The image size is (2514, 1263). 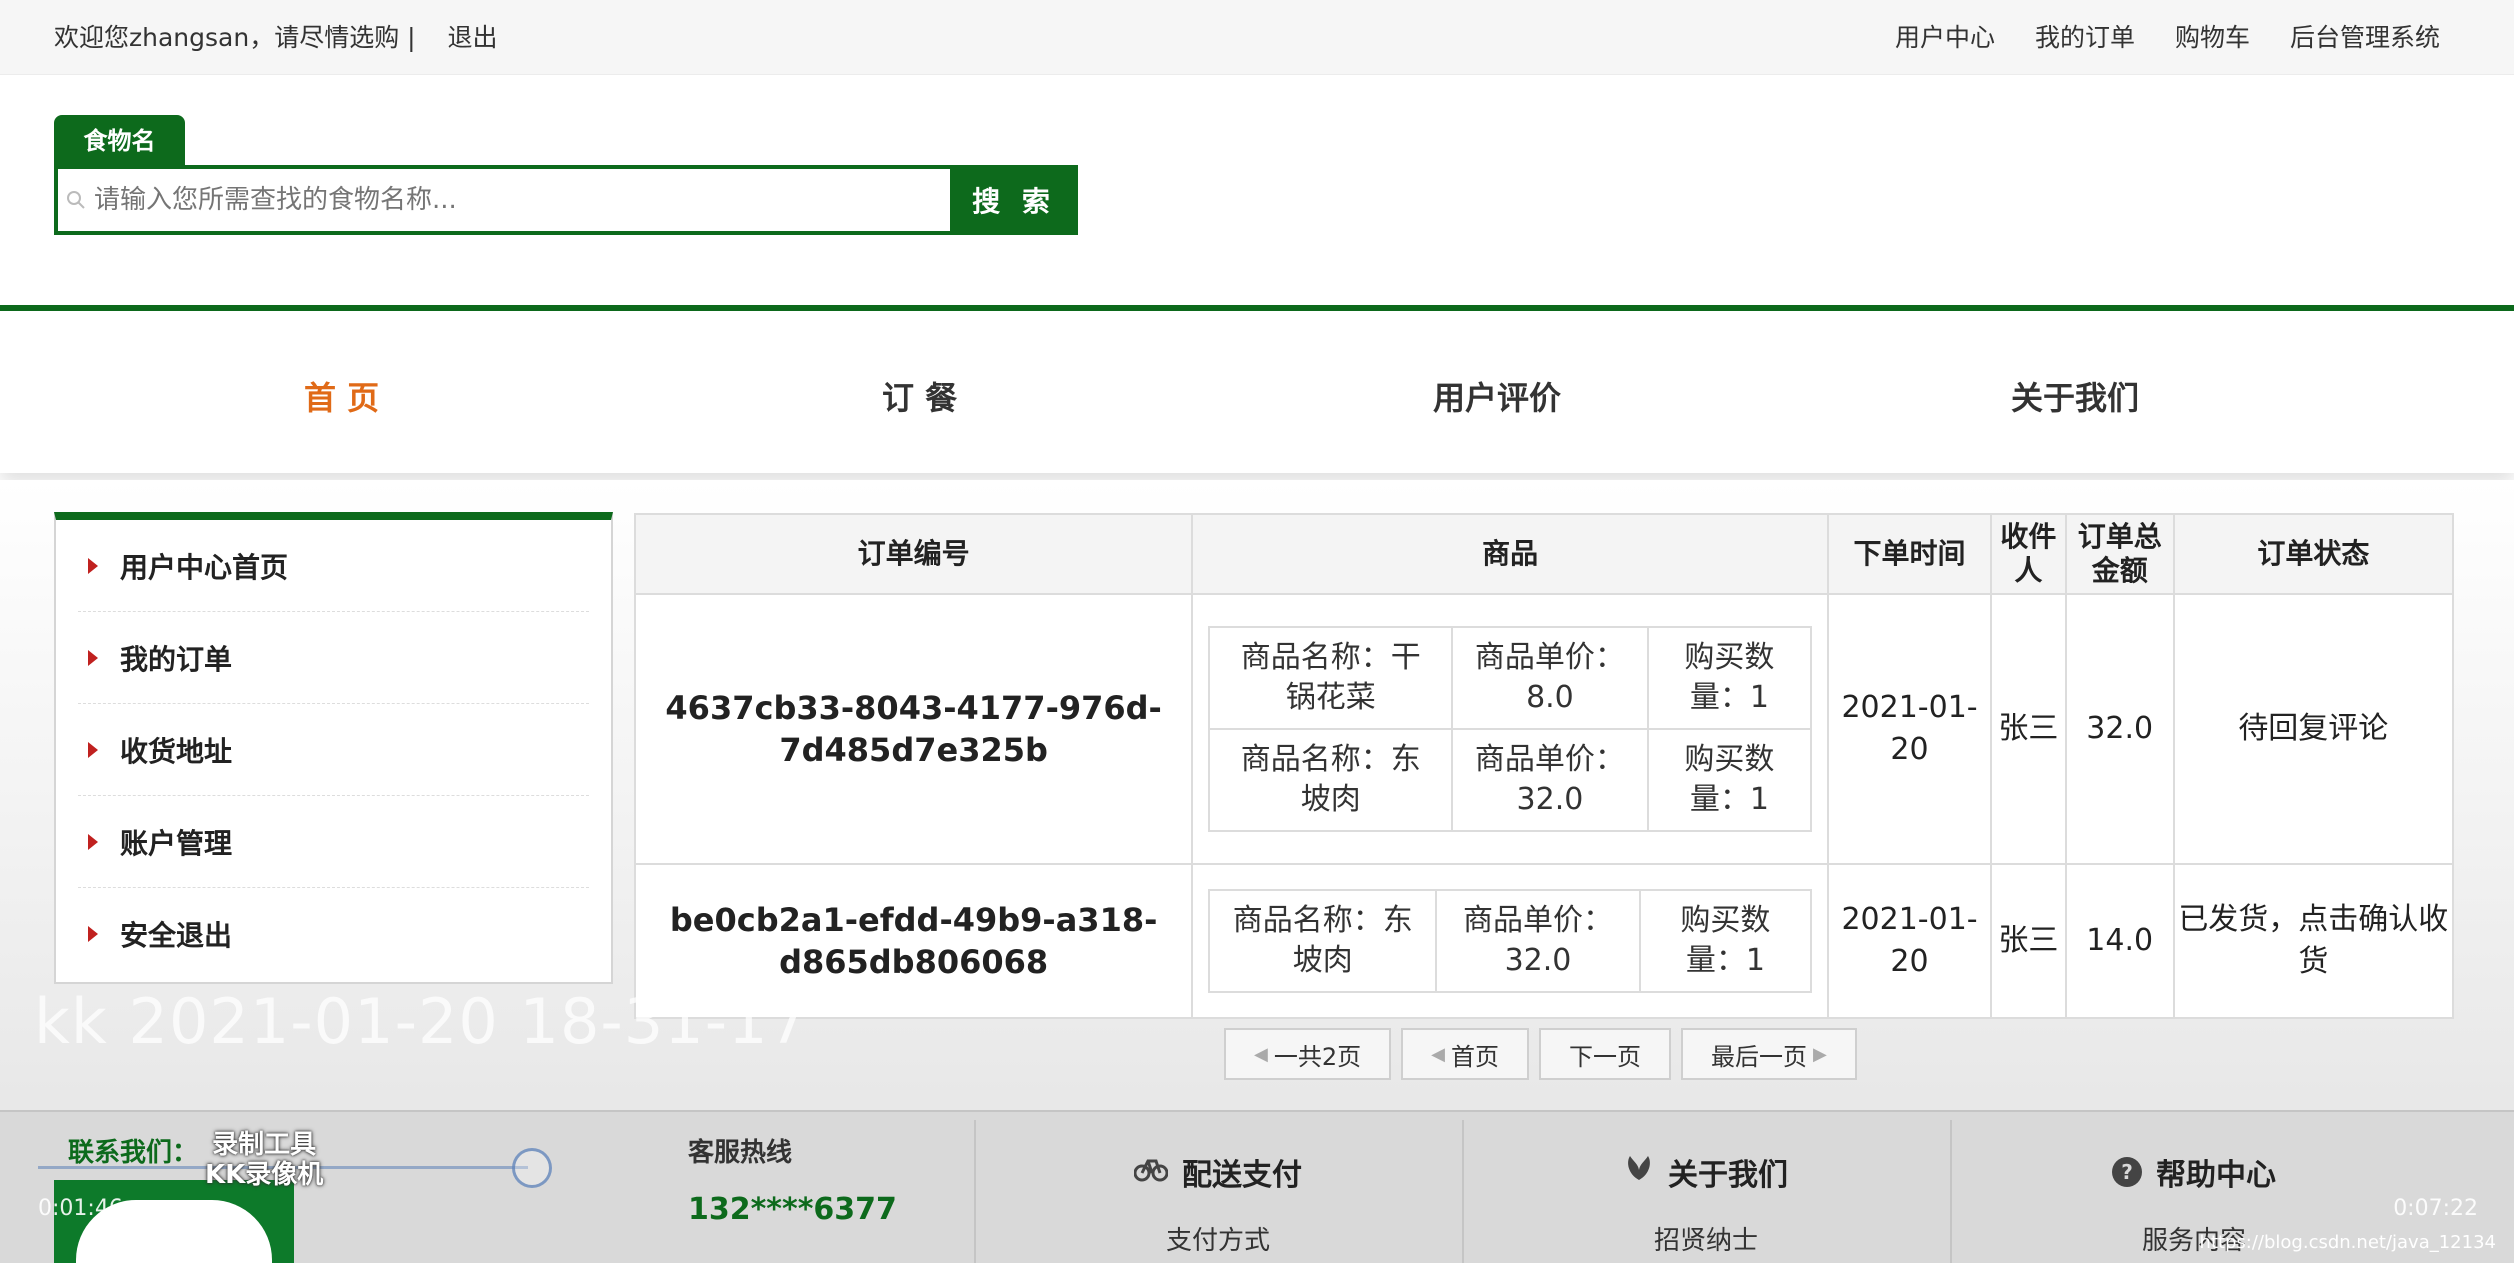 I want to click on next-page-button: 下一页, so click(x=1604, y=1054).